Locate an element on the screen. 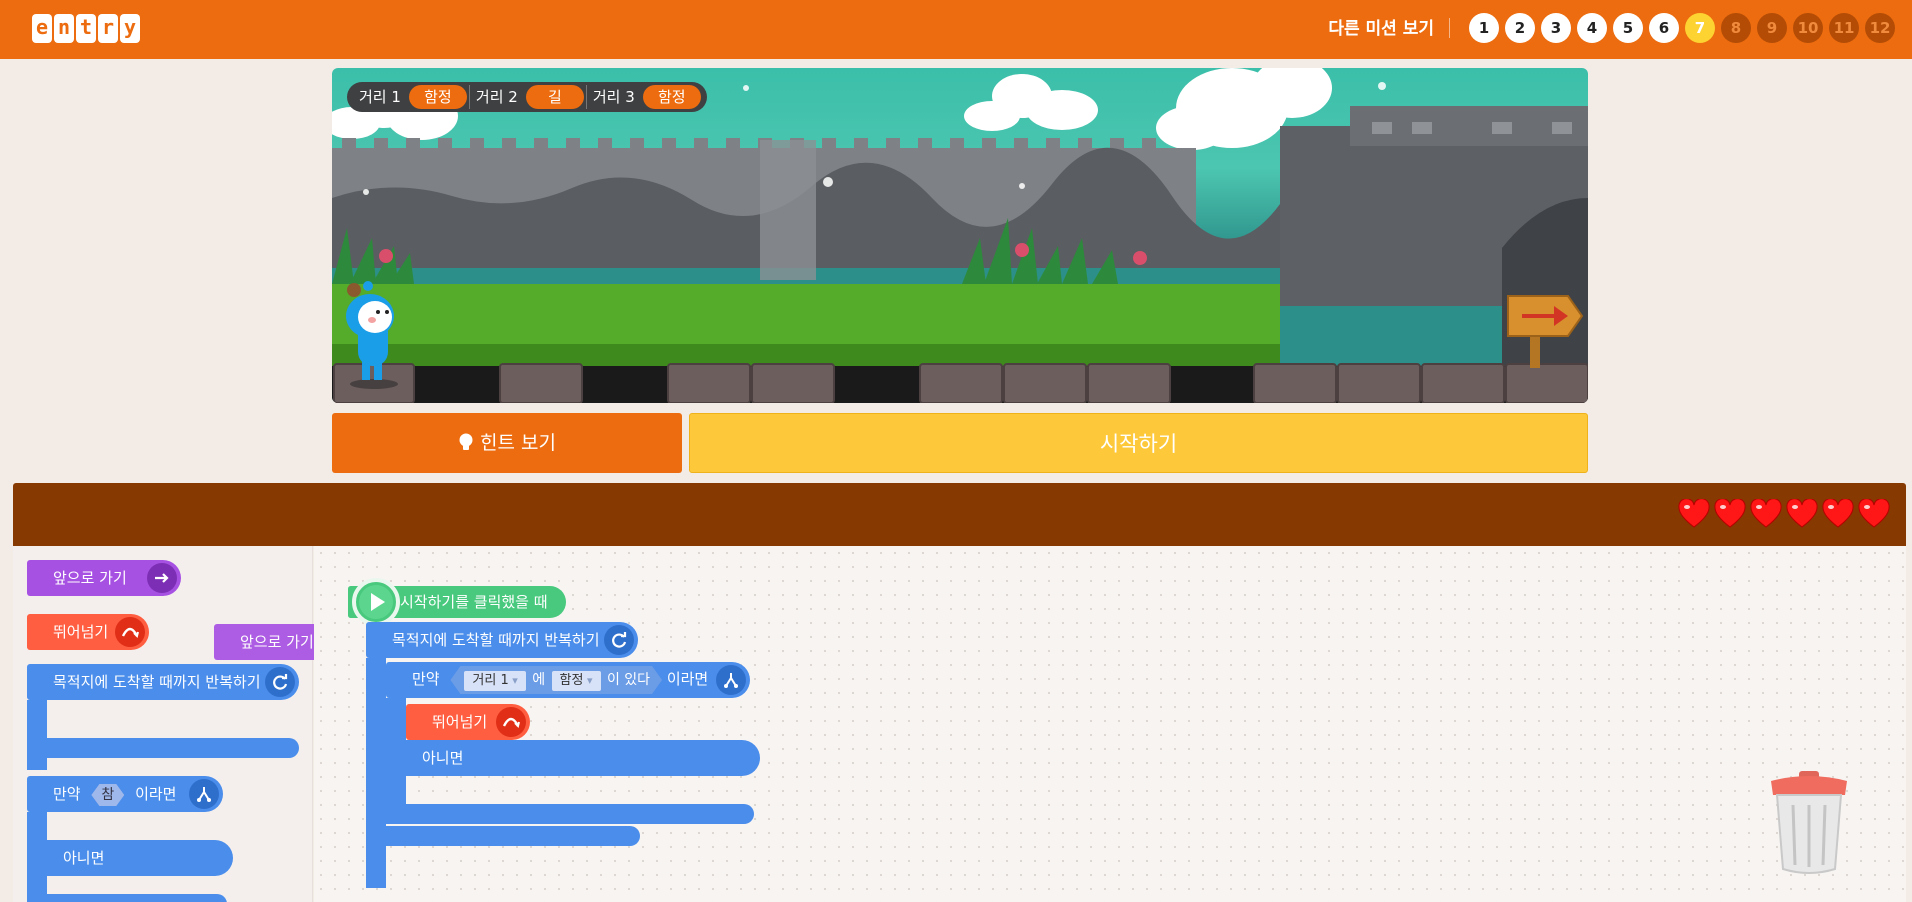  jump-block: 뛰어넘기 is located at coordinates (468, 722).